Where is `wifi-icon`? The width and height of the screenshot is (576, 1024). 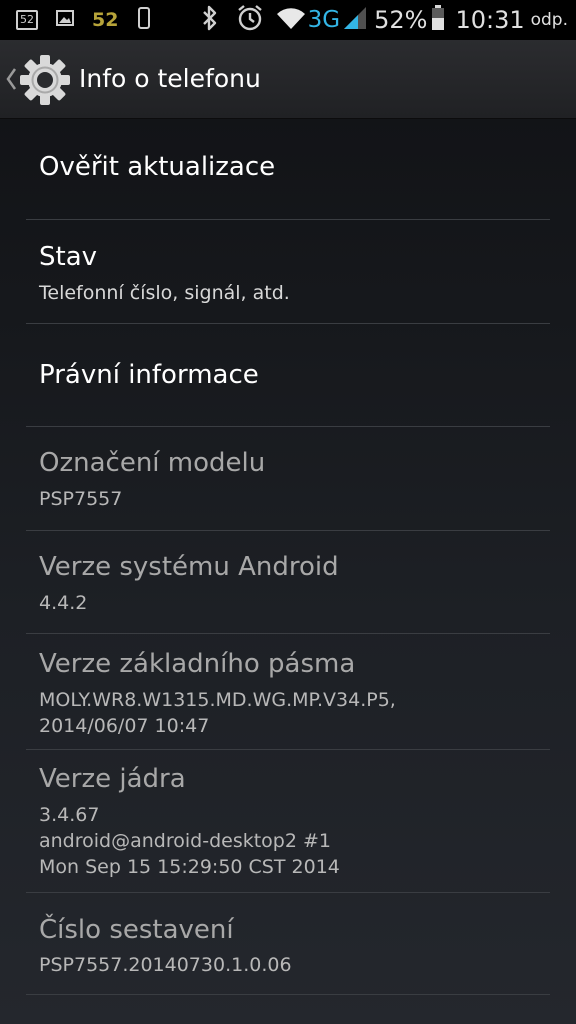 wifi-icon is located at coordinates (291, 20).